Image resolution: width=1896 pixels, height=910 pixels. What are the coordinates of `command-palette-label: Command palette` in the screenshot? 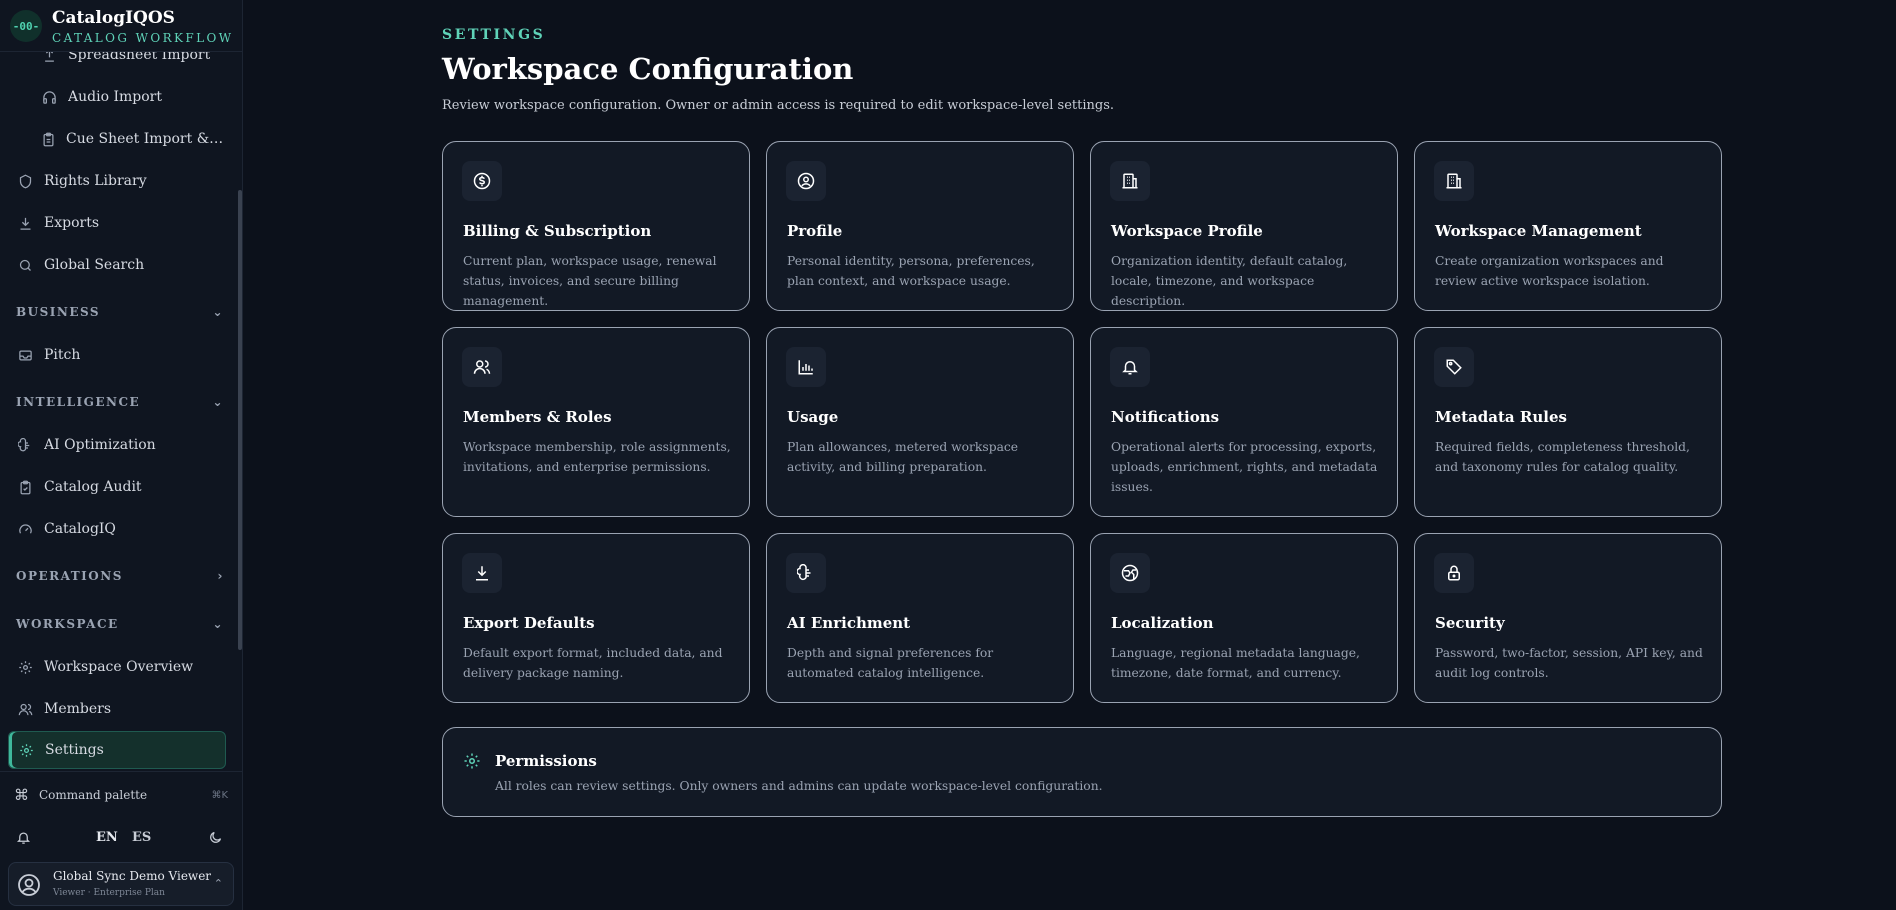 It's located at (93, 795).